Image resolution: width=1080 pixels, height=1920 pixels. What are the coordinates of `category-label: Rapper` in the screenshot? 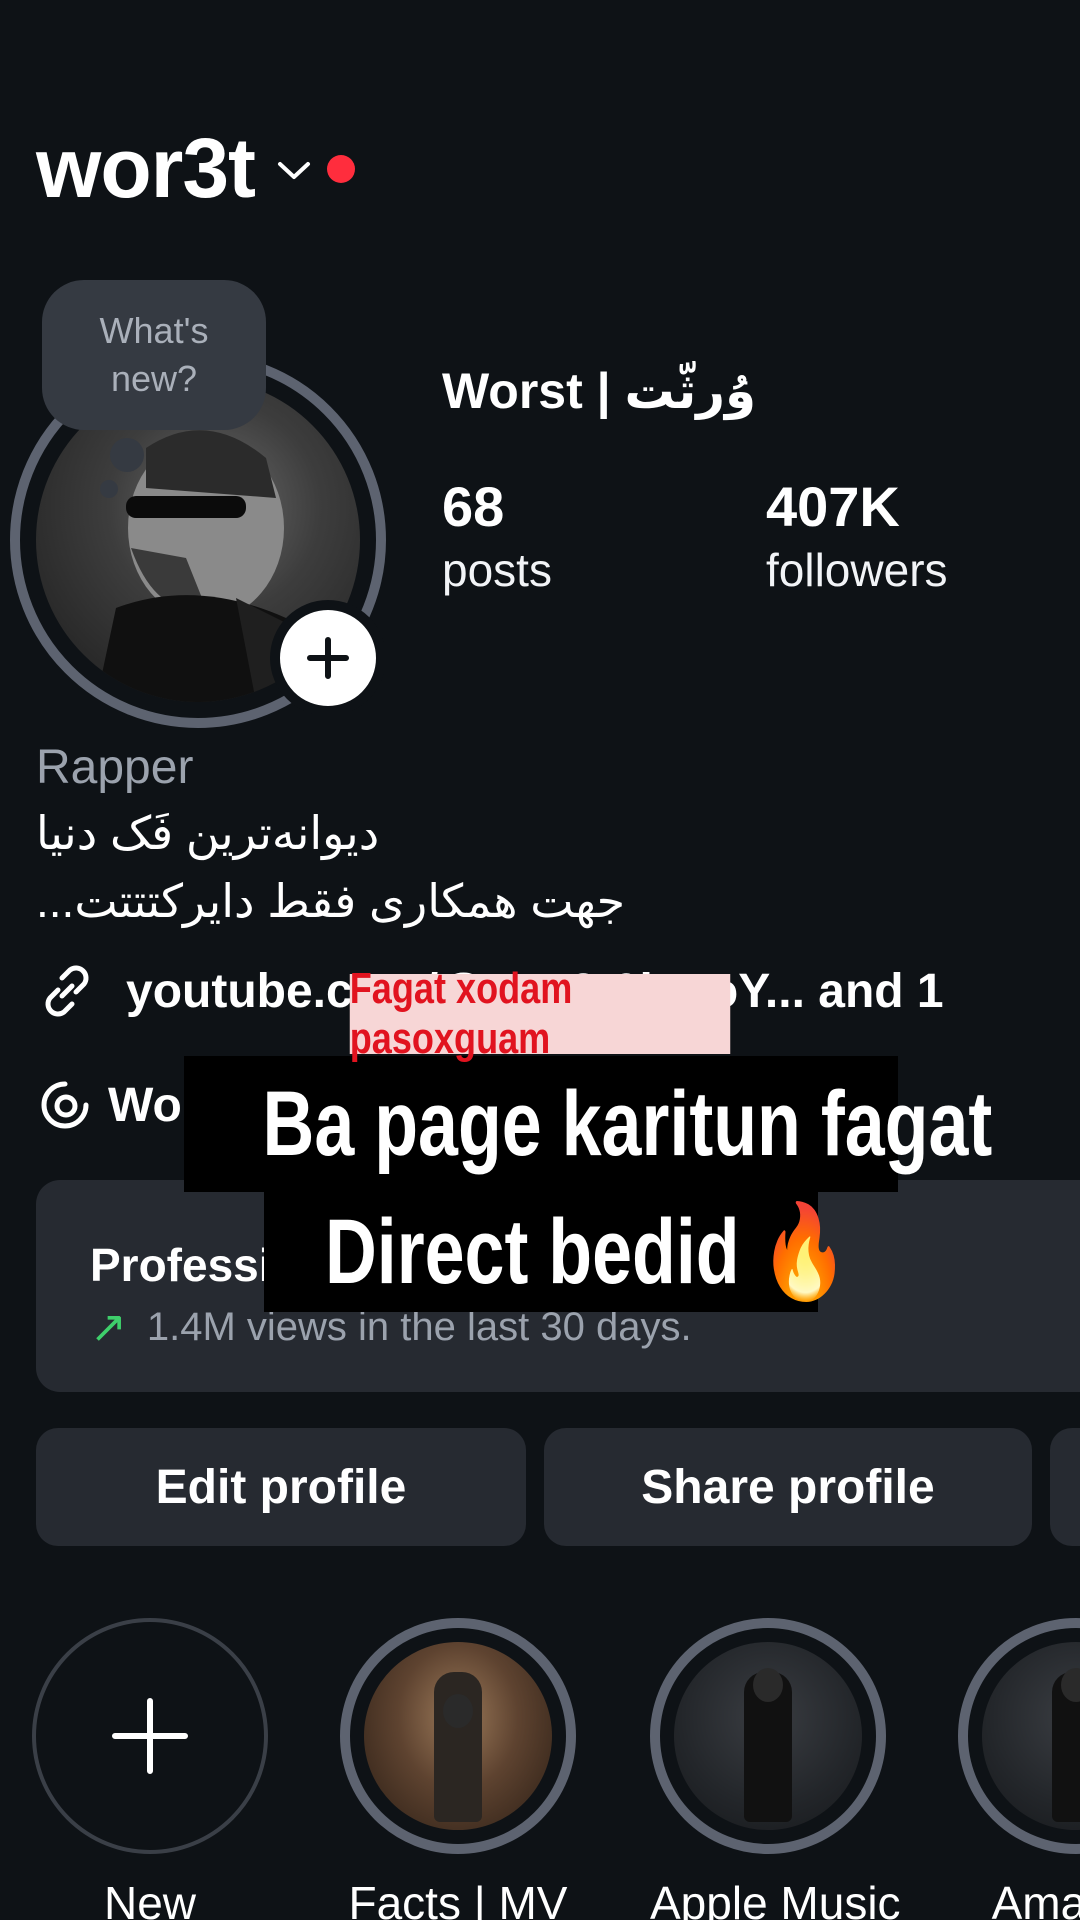 It's located at (115, 767).